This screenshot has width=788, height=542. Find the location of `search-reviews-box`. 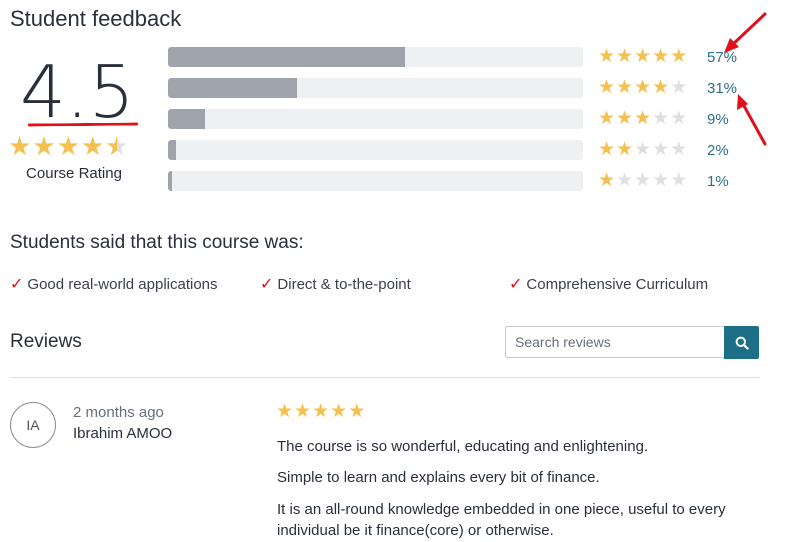

search-reviews-box is located at coordinates (614, 342).